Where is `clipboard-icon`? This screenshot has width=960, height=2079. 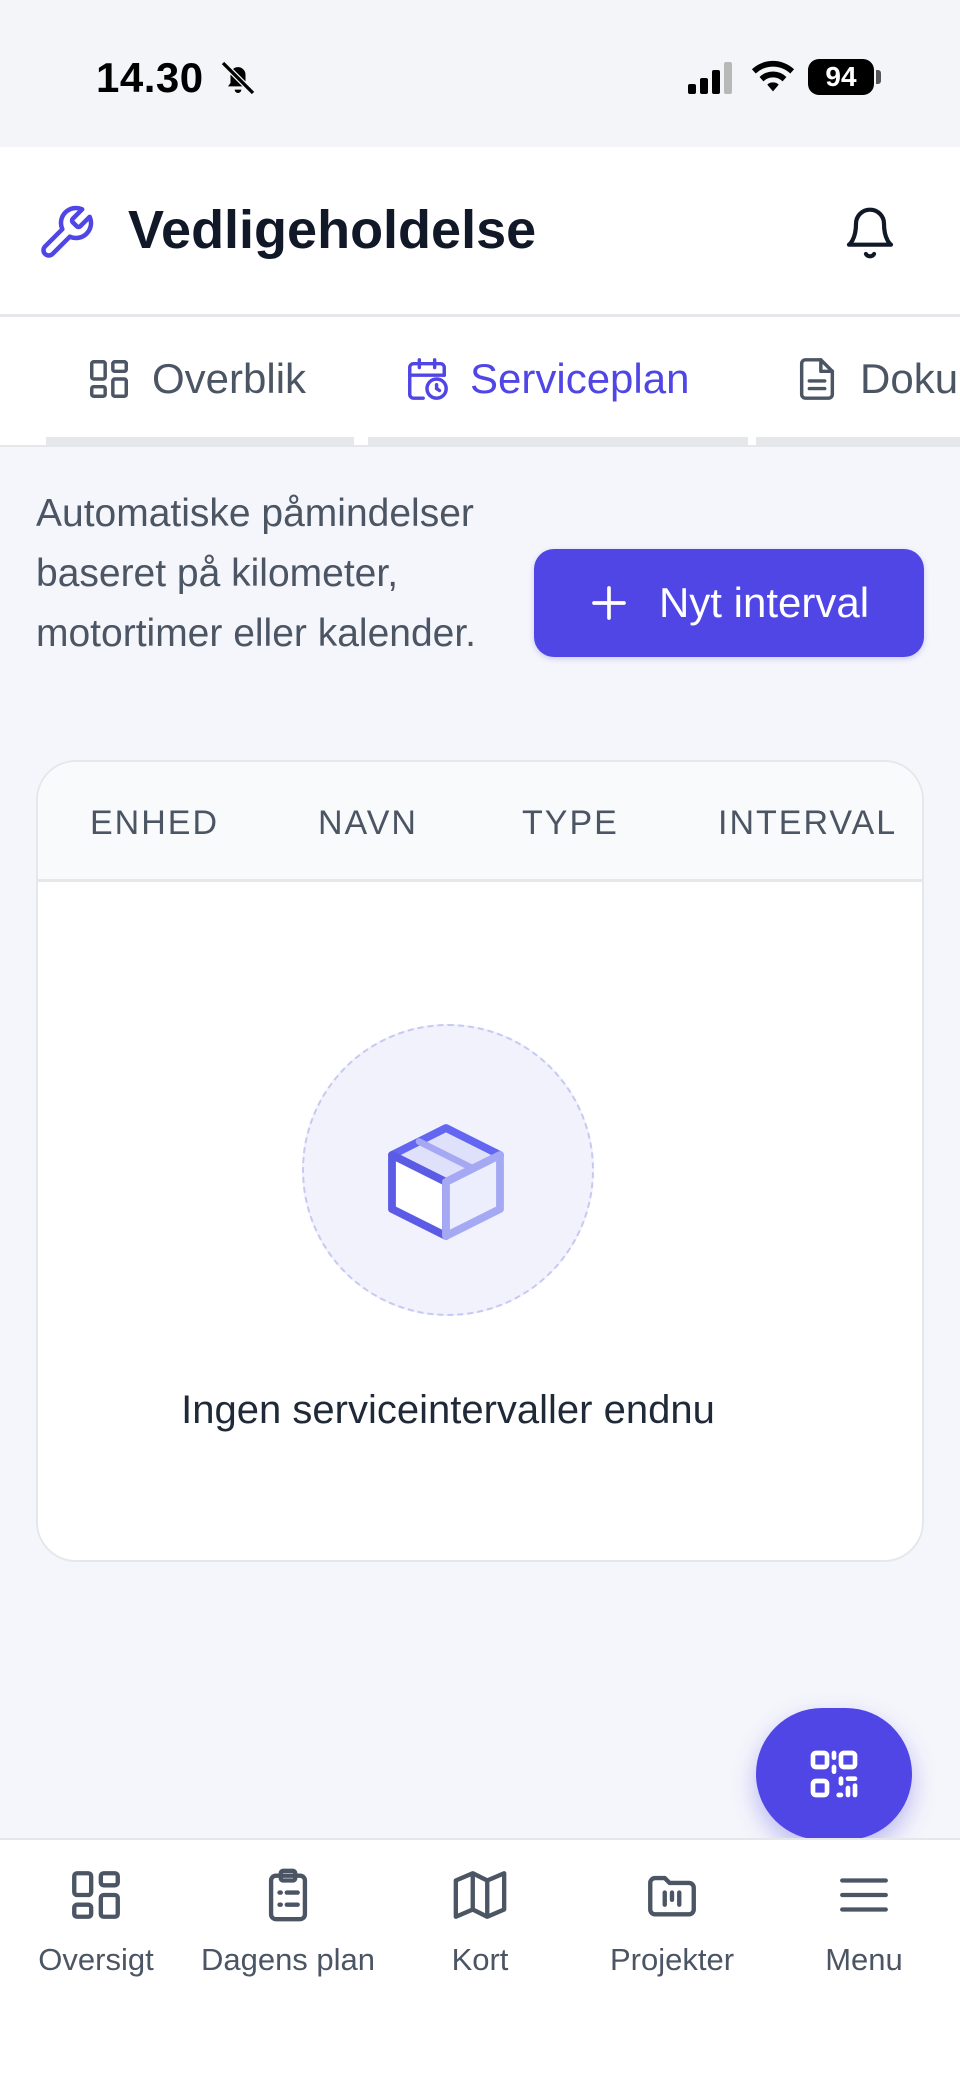
clipboard-icon is located at coordinates (288, 1895).